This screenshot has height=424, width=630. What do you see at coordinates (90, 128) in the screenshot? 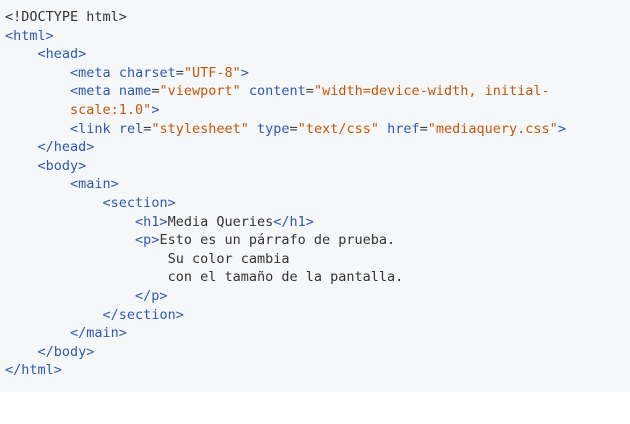
I see `link-tag-open: <link` at bounding box center [90, 128].